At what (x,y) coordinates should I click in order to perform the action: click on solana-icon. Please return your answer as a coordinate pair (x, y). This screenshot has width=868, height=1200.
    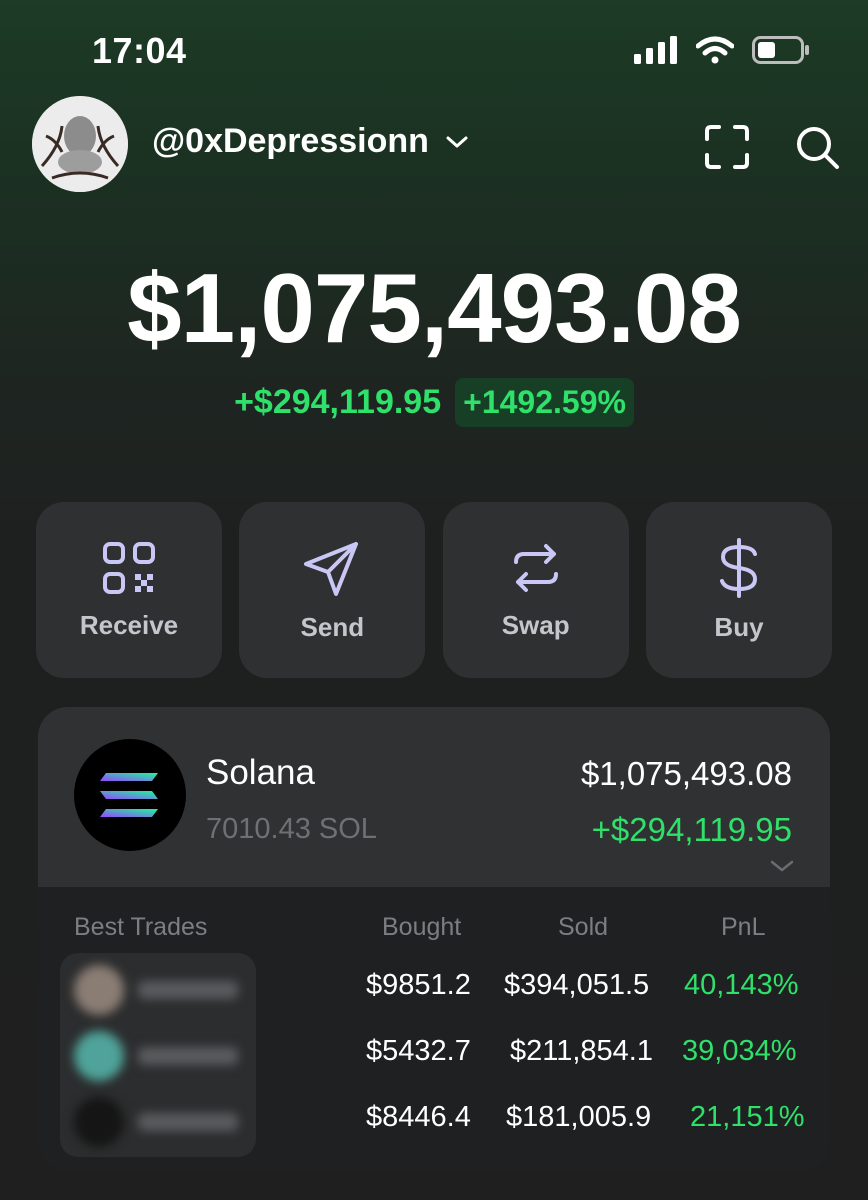
    Looking at the image, I should click on (129, 795).